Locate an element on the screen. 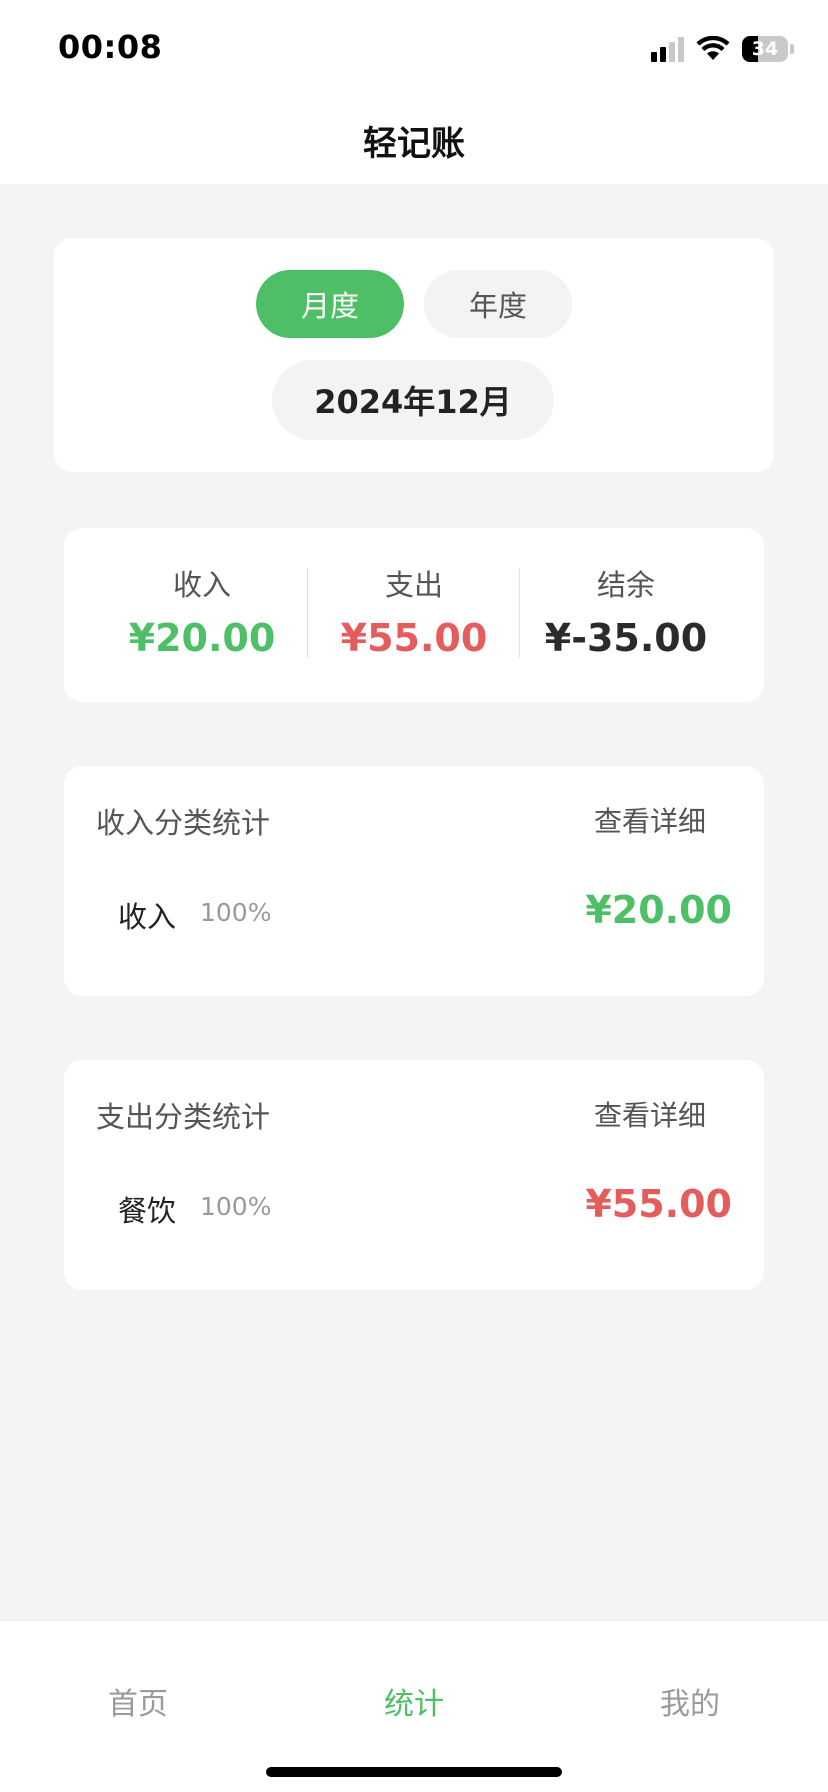  battery-icon: 34 is located at coordinates (765, 49).